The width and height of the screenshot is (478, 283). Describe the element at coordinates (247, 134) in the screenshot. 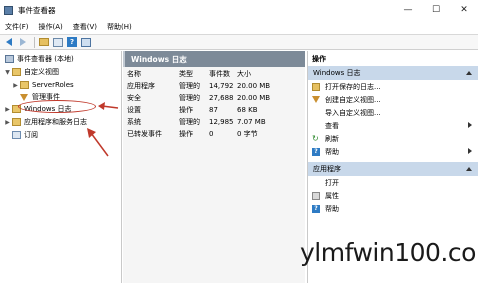

I see `cell-size: 0 字节` at that location.